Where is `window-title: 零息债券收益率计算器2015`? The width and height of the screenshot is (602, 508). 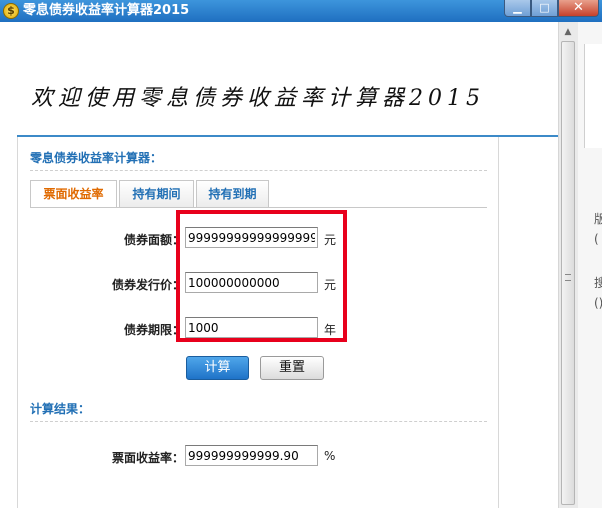 window-title: 零息债券收益率计算器2015 is located at coordinates (106, 10).